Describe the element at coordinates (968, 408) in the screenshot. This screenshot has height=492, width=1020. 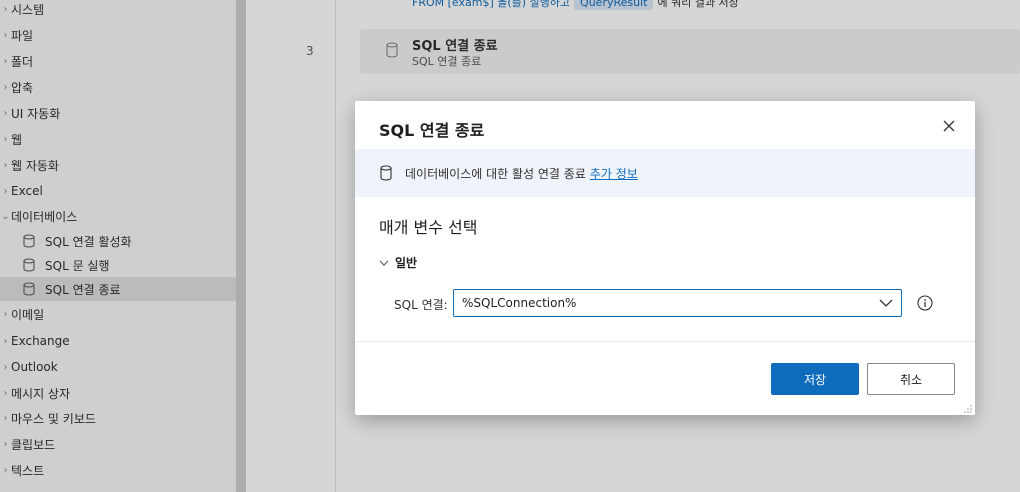
I see `resize-grip-icon` at that location.